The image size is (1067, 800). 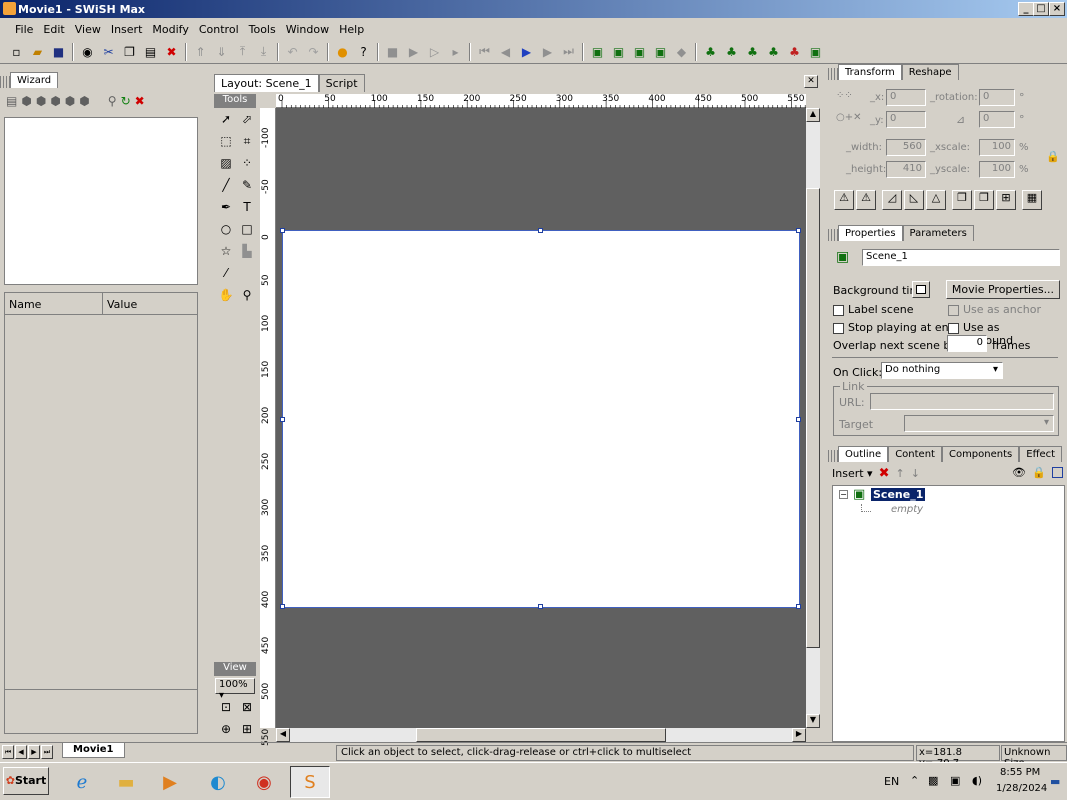 What do you see at coordinates (126, 782) in the screenshot?
I see `explorer-icon: ▬` at bounding box center [126, 782].